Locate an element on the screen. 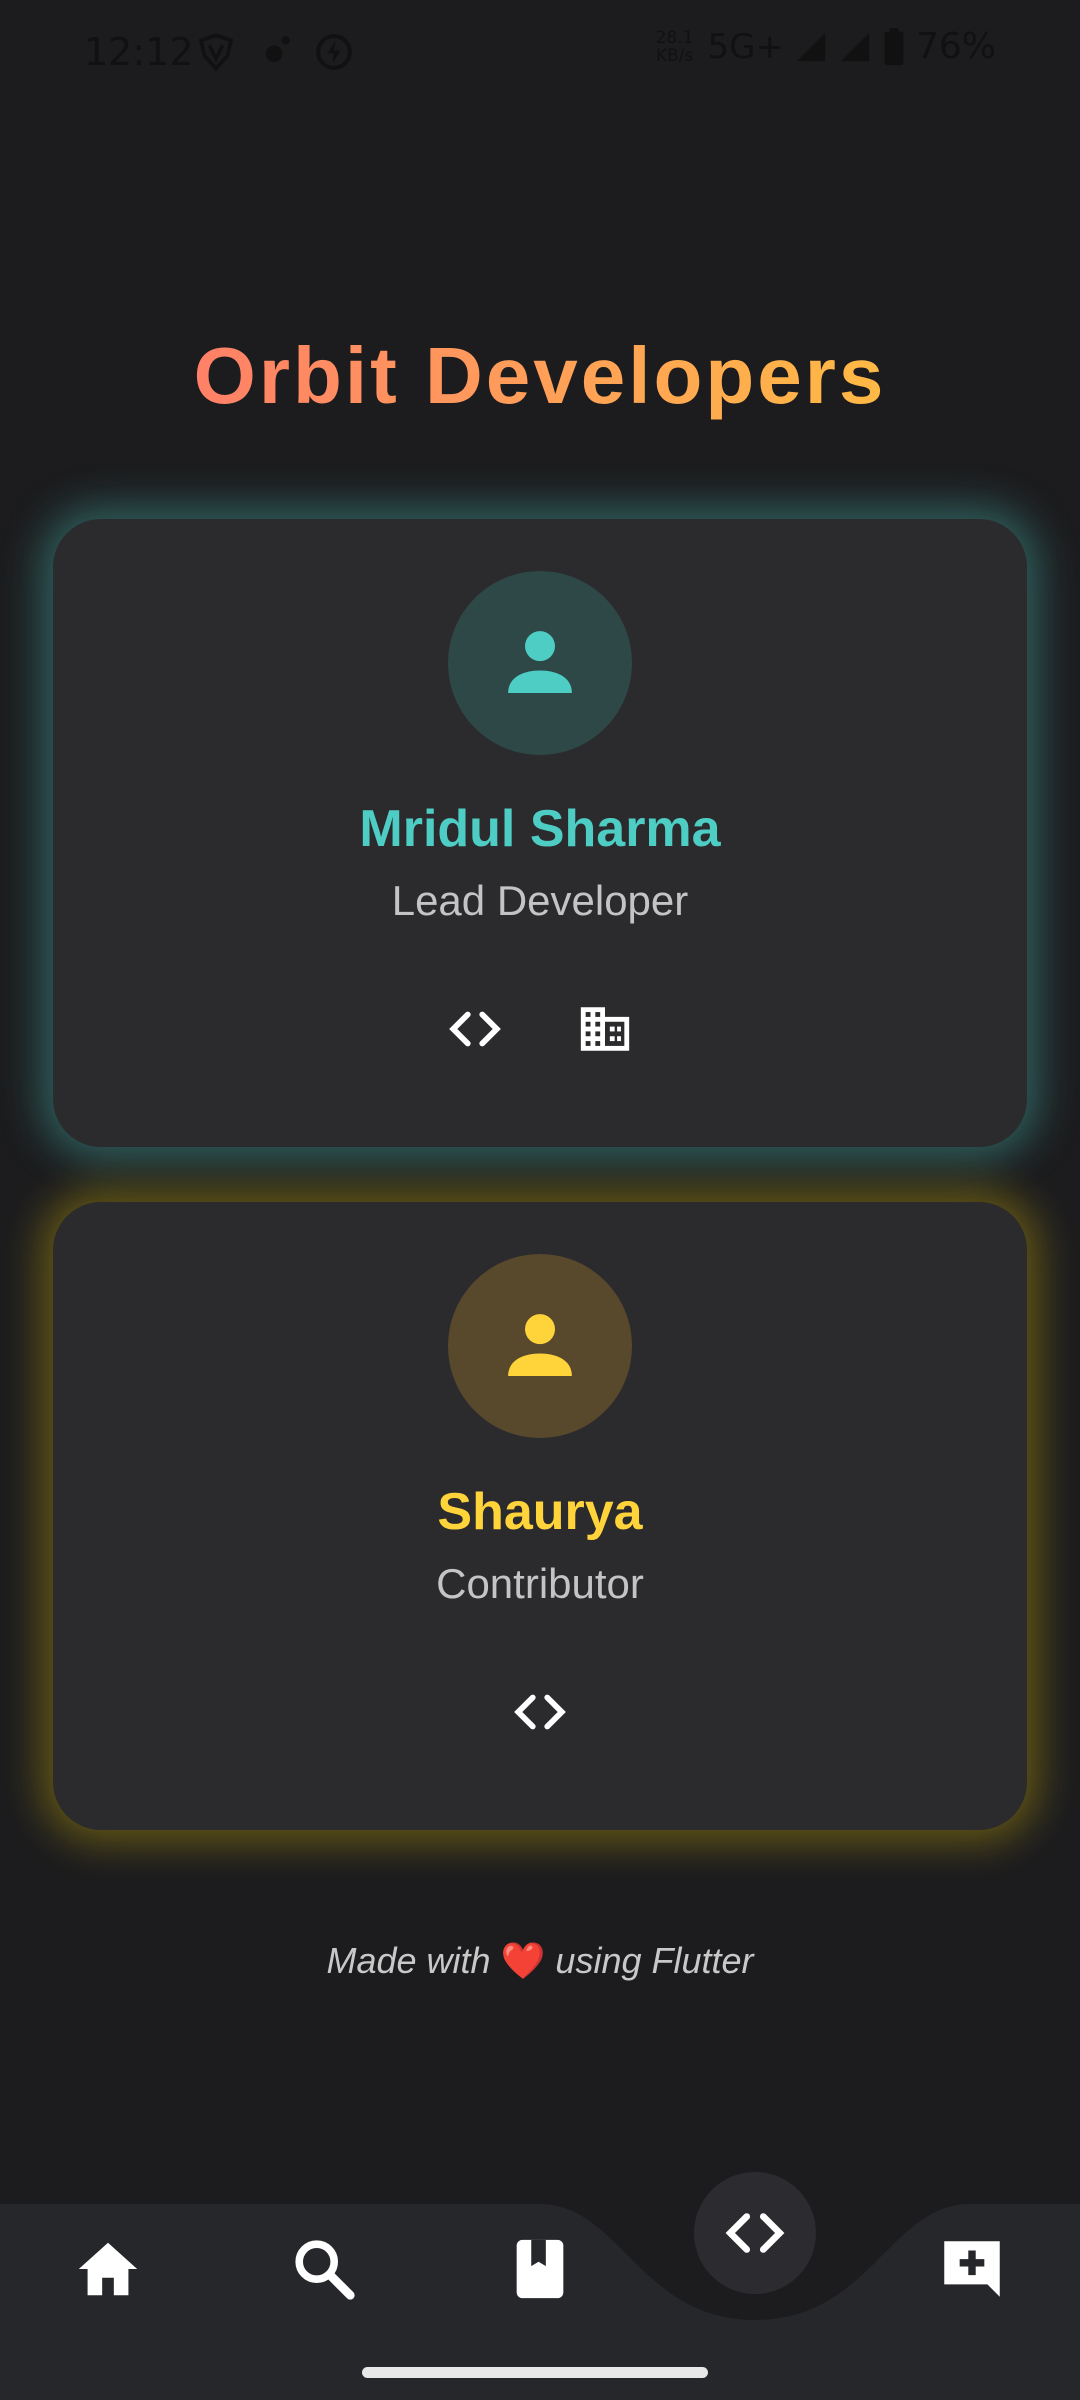 The image size is (1080, 2400). nav-search is located at coordinates (324, 2269).